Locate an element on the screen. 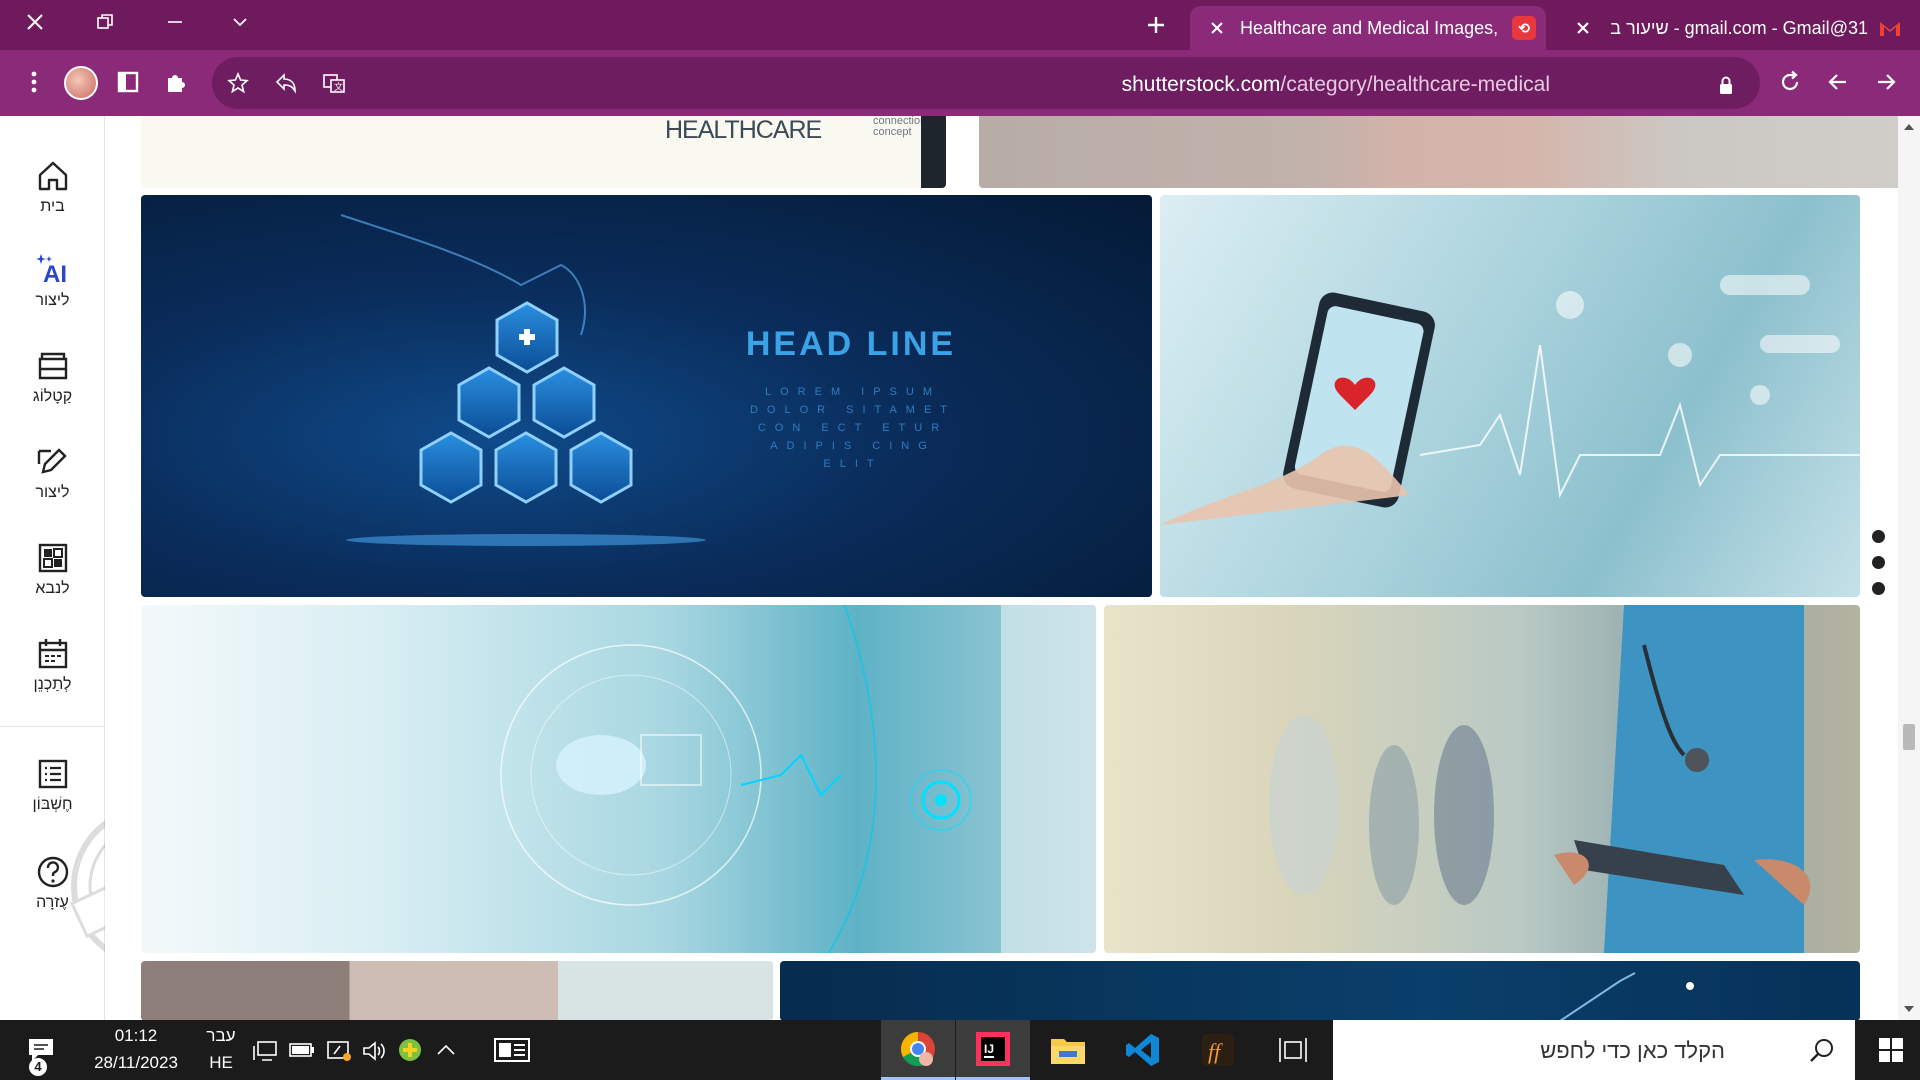 The width and height of the screenshot is (1920, 1080). rail-item-edit: ליצור is located at coordinates (52, 484).